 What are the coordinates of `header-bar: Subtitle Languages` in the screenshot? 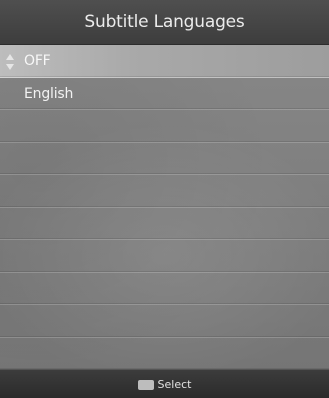 It's located at (164, 22).